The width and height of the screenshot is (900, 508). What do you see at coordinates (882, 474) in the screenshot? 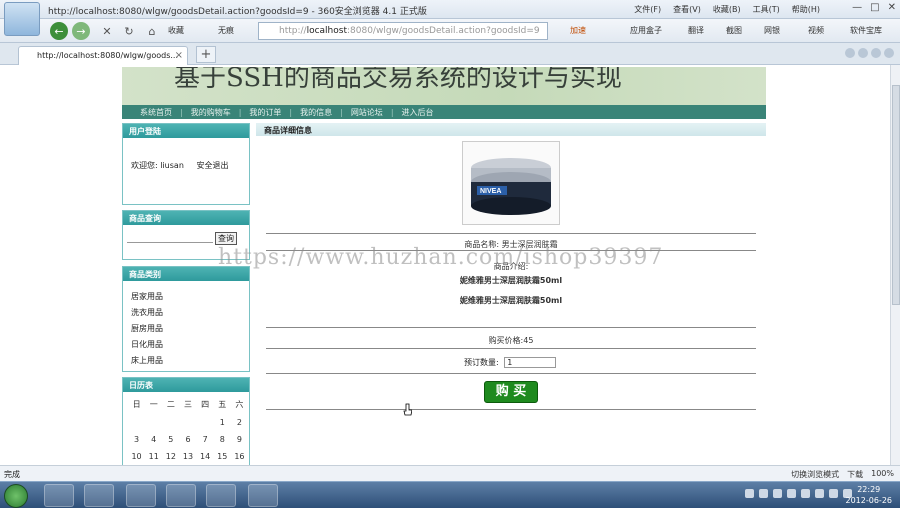
I see `zoom-level: 100%` at bounding box center [882, 474].